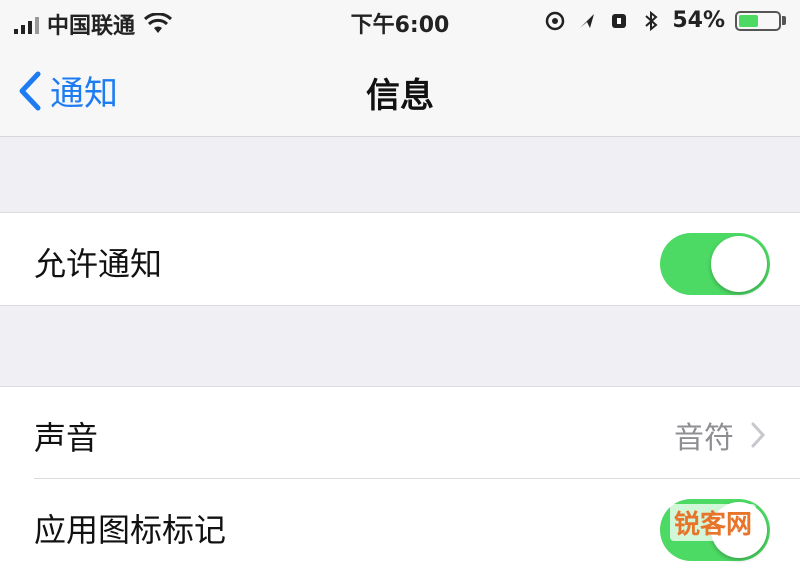  Describe the element at coordinates (760, 20) in the screenshot. I see `battery-icon` at that location.